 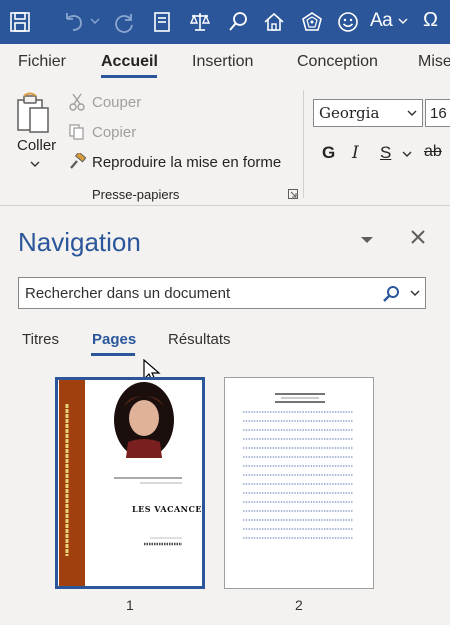 What do you see at coordinates (274, 22) in the screenshot?
I see `home-icon` at bounding box center [274, 22].